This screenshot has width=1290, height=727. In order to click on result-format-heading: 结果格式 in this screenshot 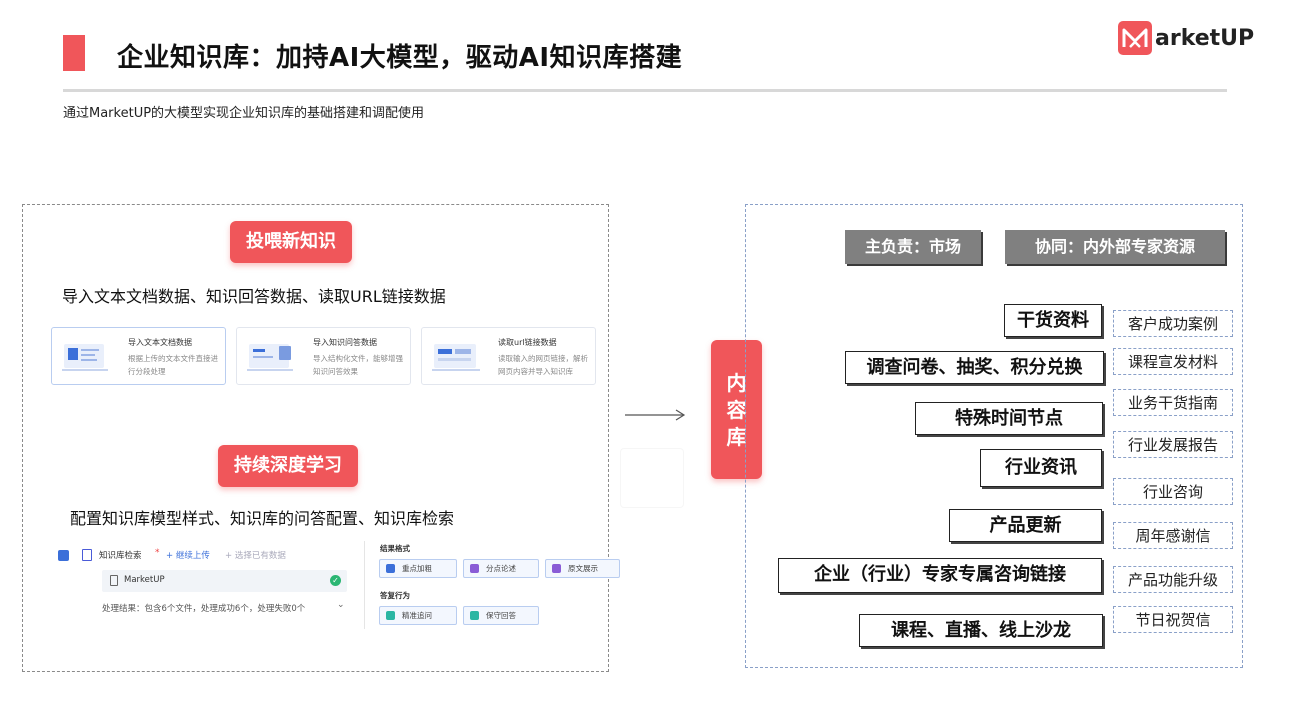, I will do `click(395, 548)`.